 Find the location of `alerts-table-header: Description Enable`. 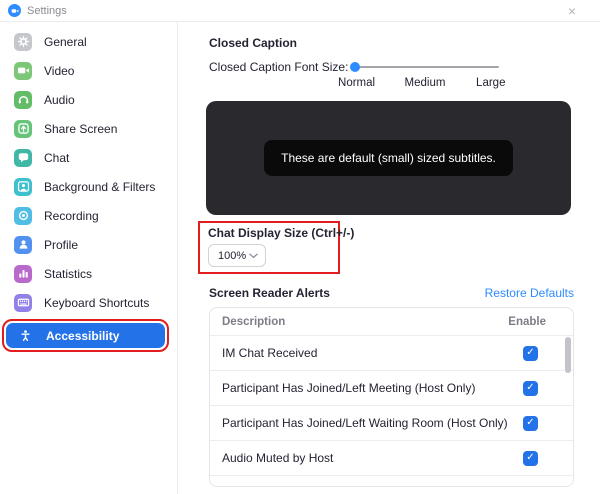

alerts-table-header: Description Enable is located at coordinates (391, 322).